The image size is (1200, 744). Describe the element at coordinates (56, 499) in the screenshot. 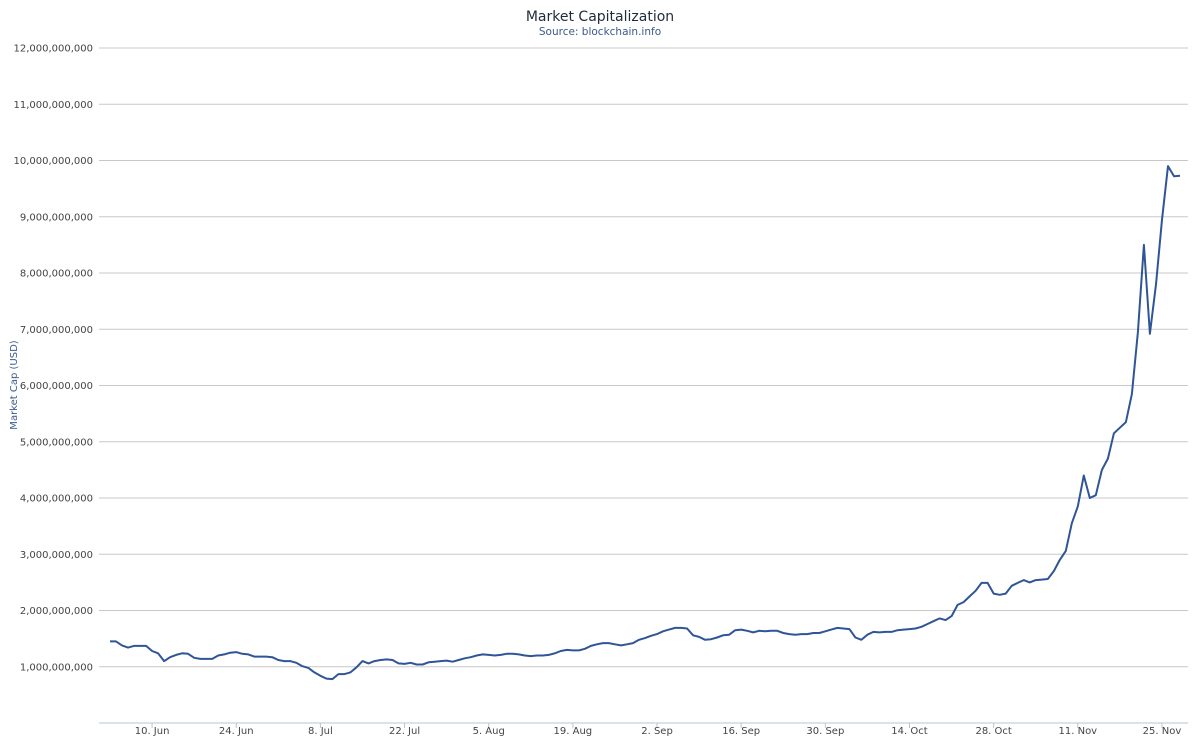

I see `y-tick-label: 4,000,000,000` at that location.